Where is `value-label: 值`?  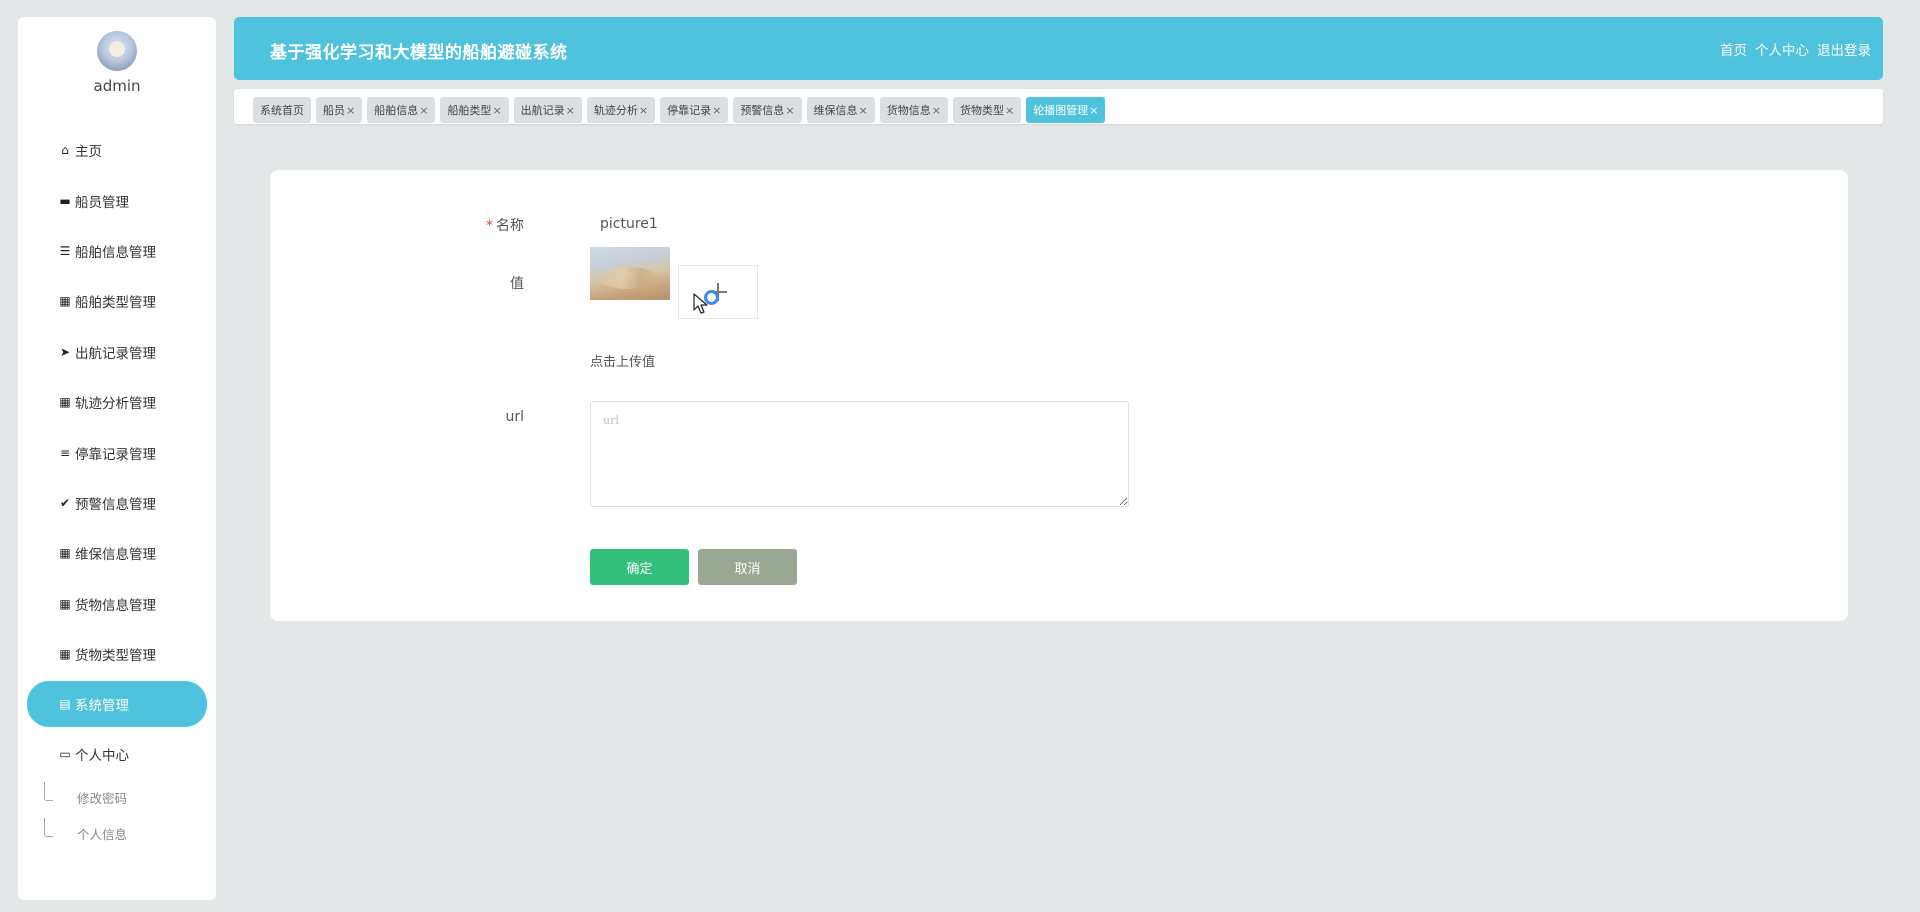 value-label: 值 is located at coordinates (517, 284).